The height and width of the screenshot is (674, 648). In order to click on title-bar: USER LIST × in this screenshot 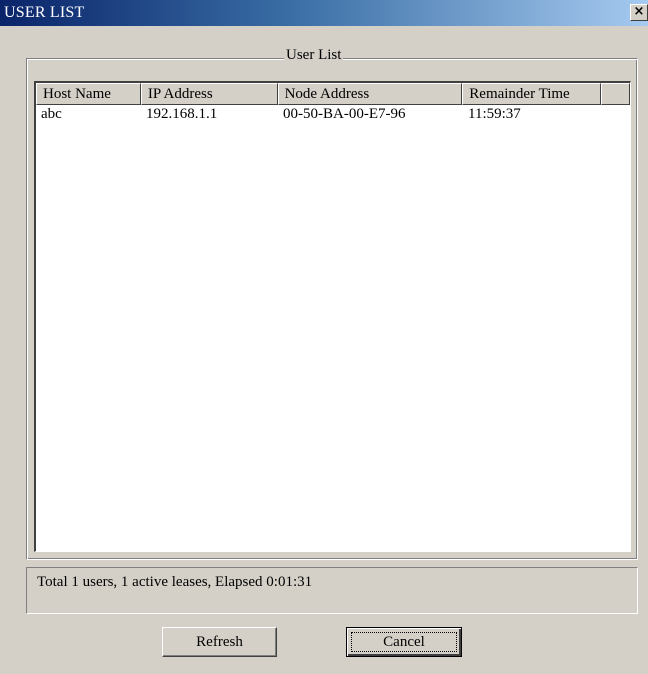, I will do `click(324, 13)`.